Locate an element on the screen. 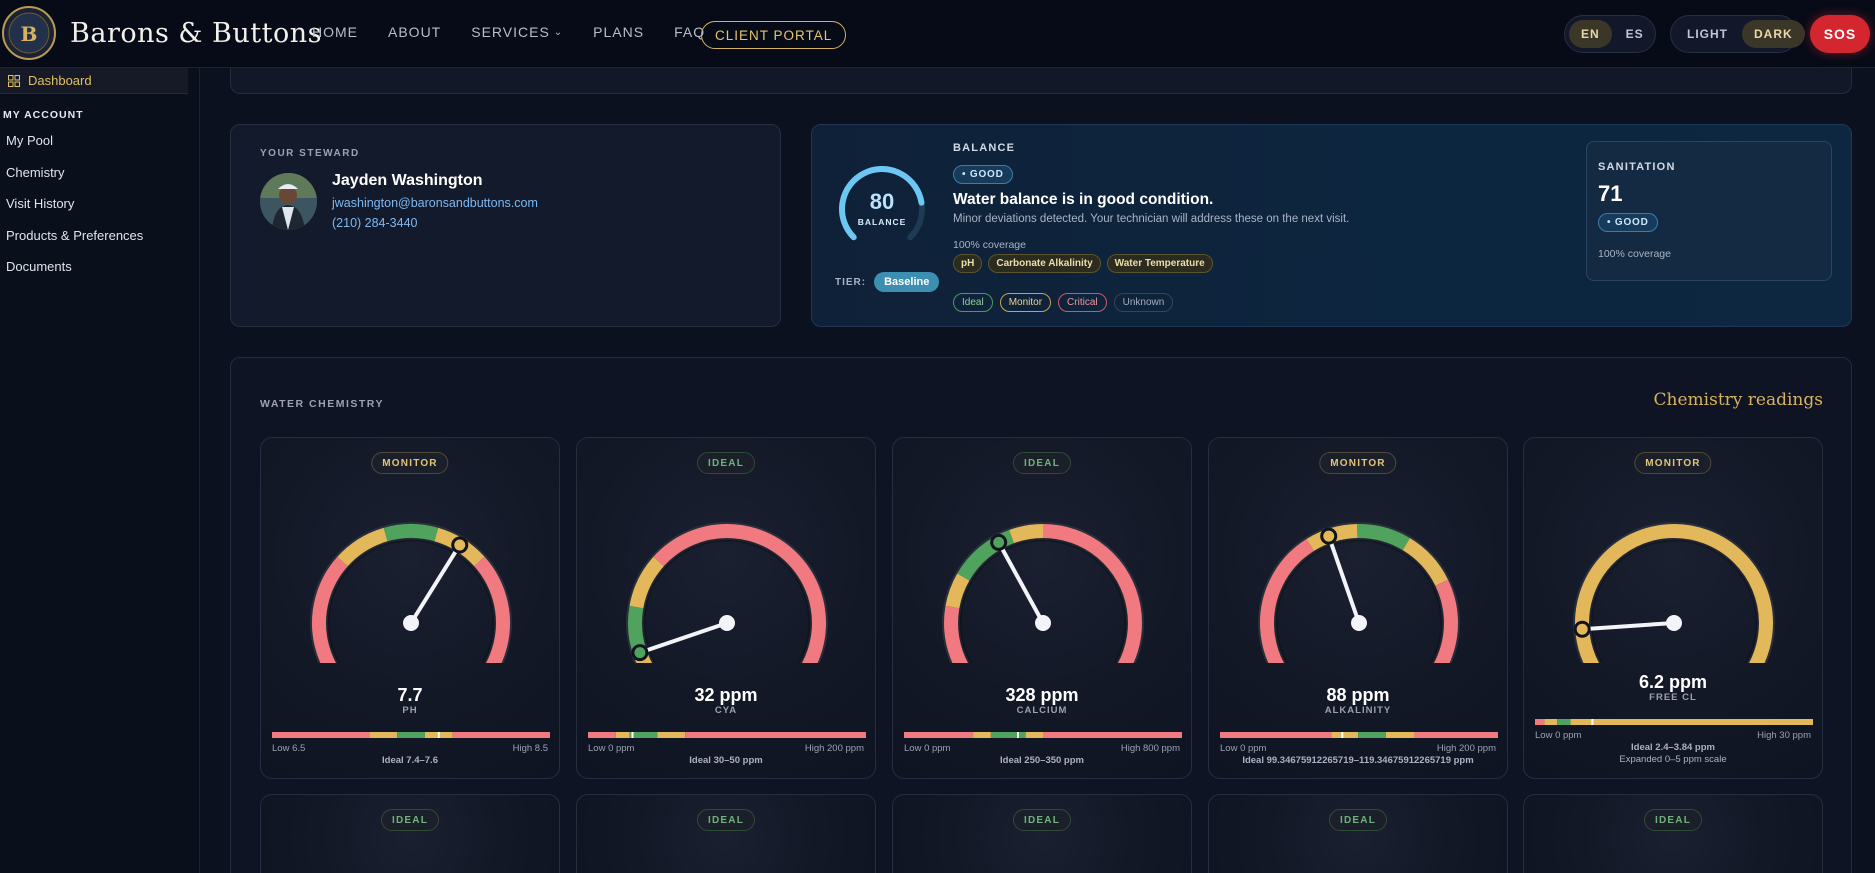 The height and width of the screenshot is (873, 1875). main-nav: HOME ABOUT SERVICES ⌄ PLANS FAQ is located at coordinates (523, 32).